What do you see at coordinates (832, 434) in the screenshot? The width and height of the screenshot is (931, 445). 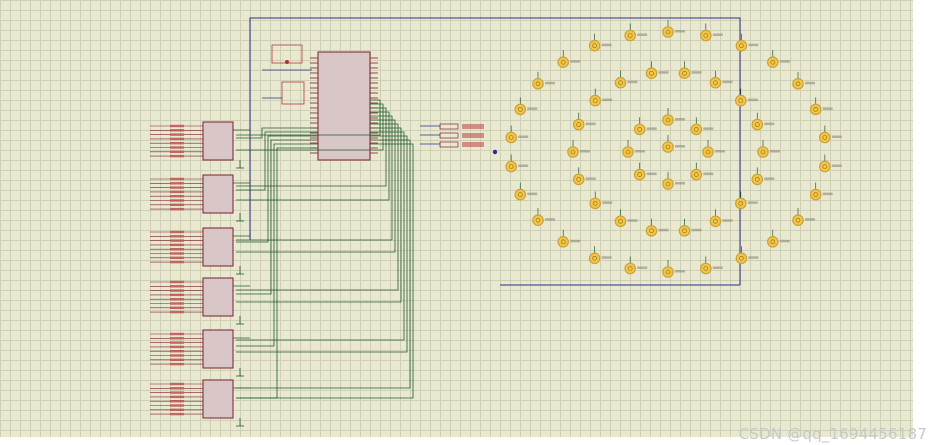 I see `watermark: CSDN @qq_1694456187` at bounding box center [832, 434].